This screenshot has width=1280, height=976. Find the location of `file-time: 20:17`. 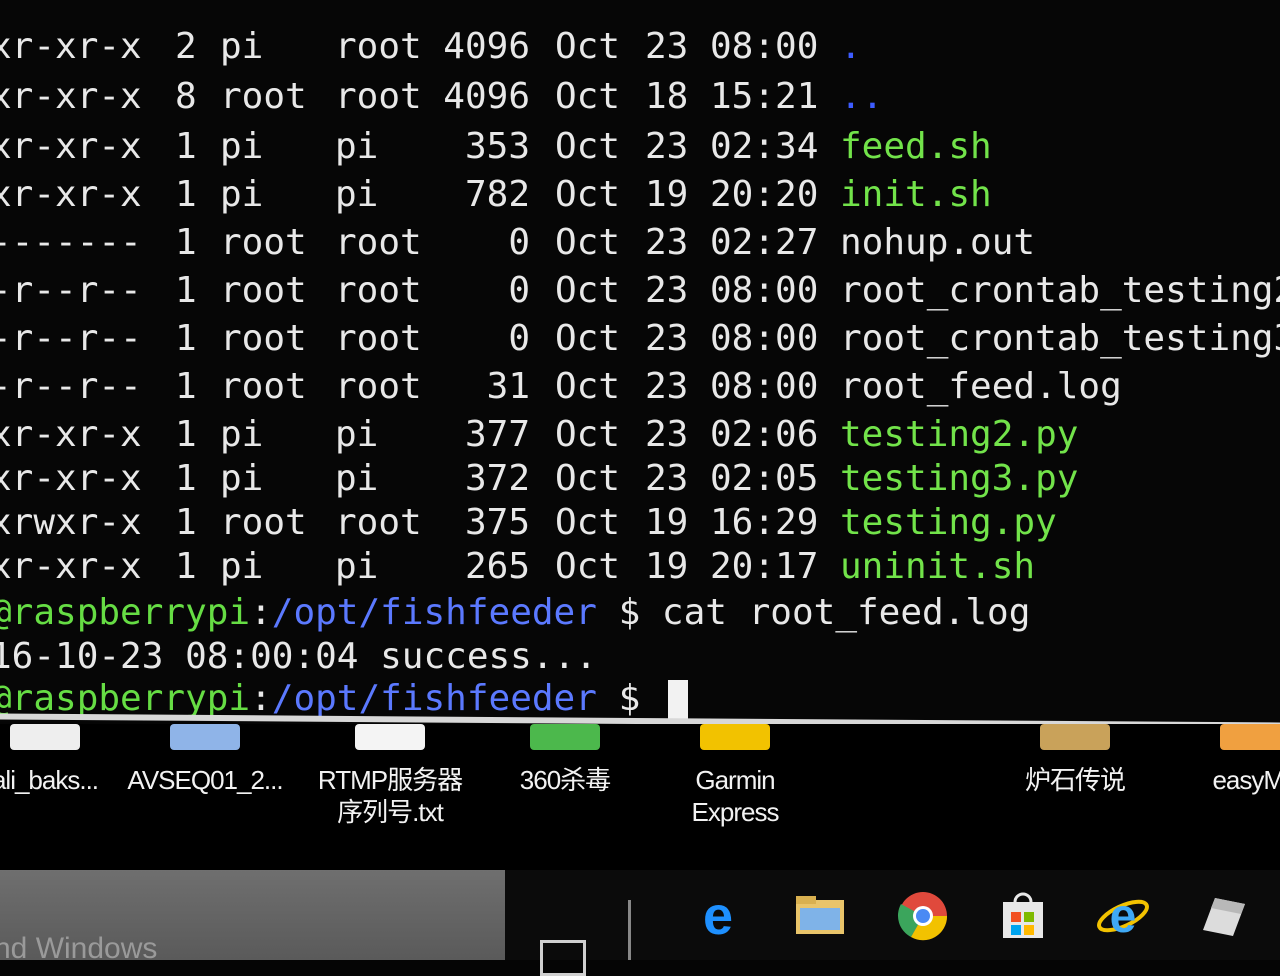

file-time: 20:17 is located at coordinates (764, 566).